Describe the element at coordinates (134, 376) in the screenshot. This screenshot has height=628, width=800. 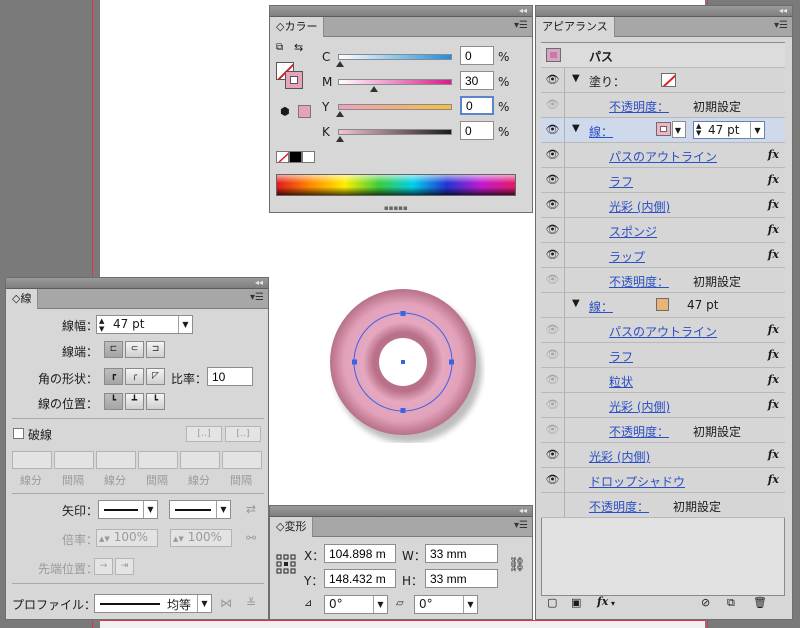
I see `round-join-button: ╭` at that location.